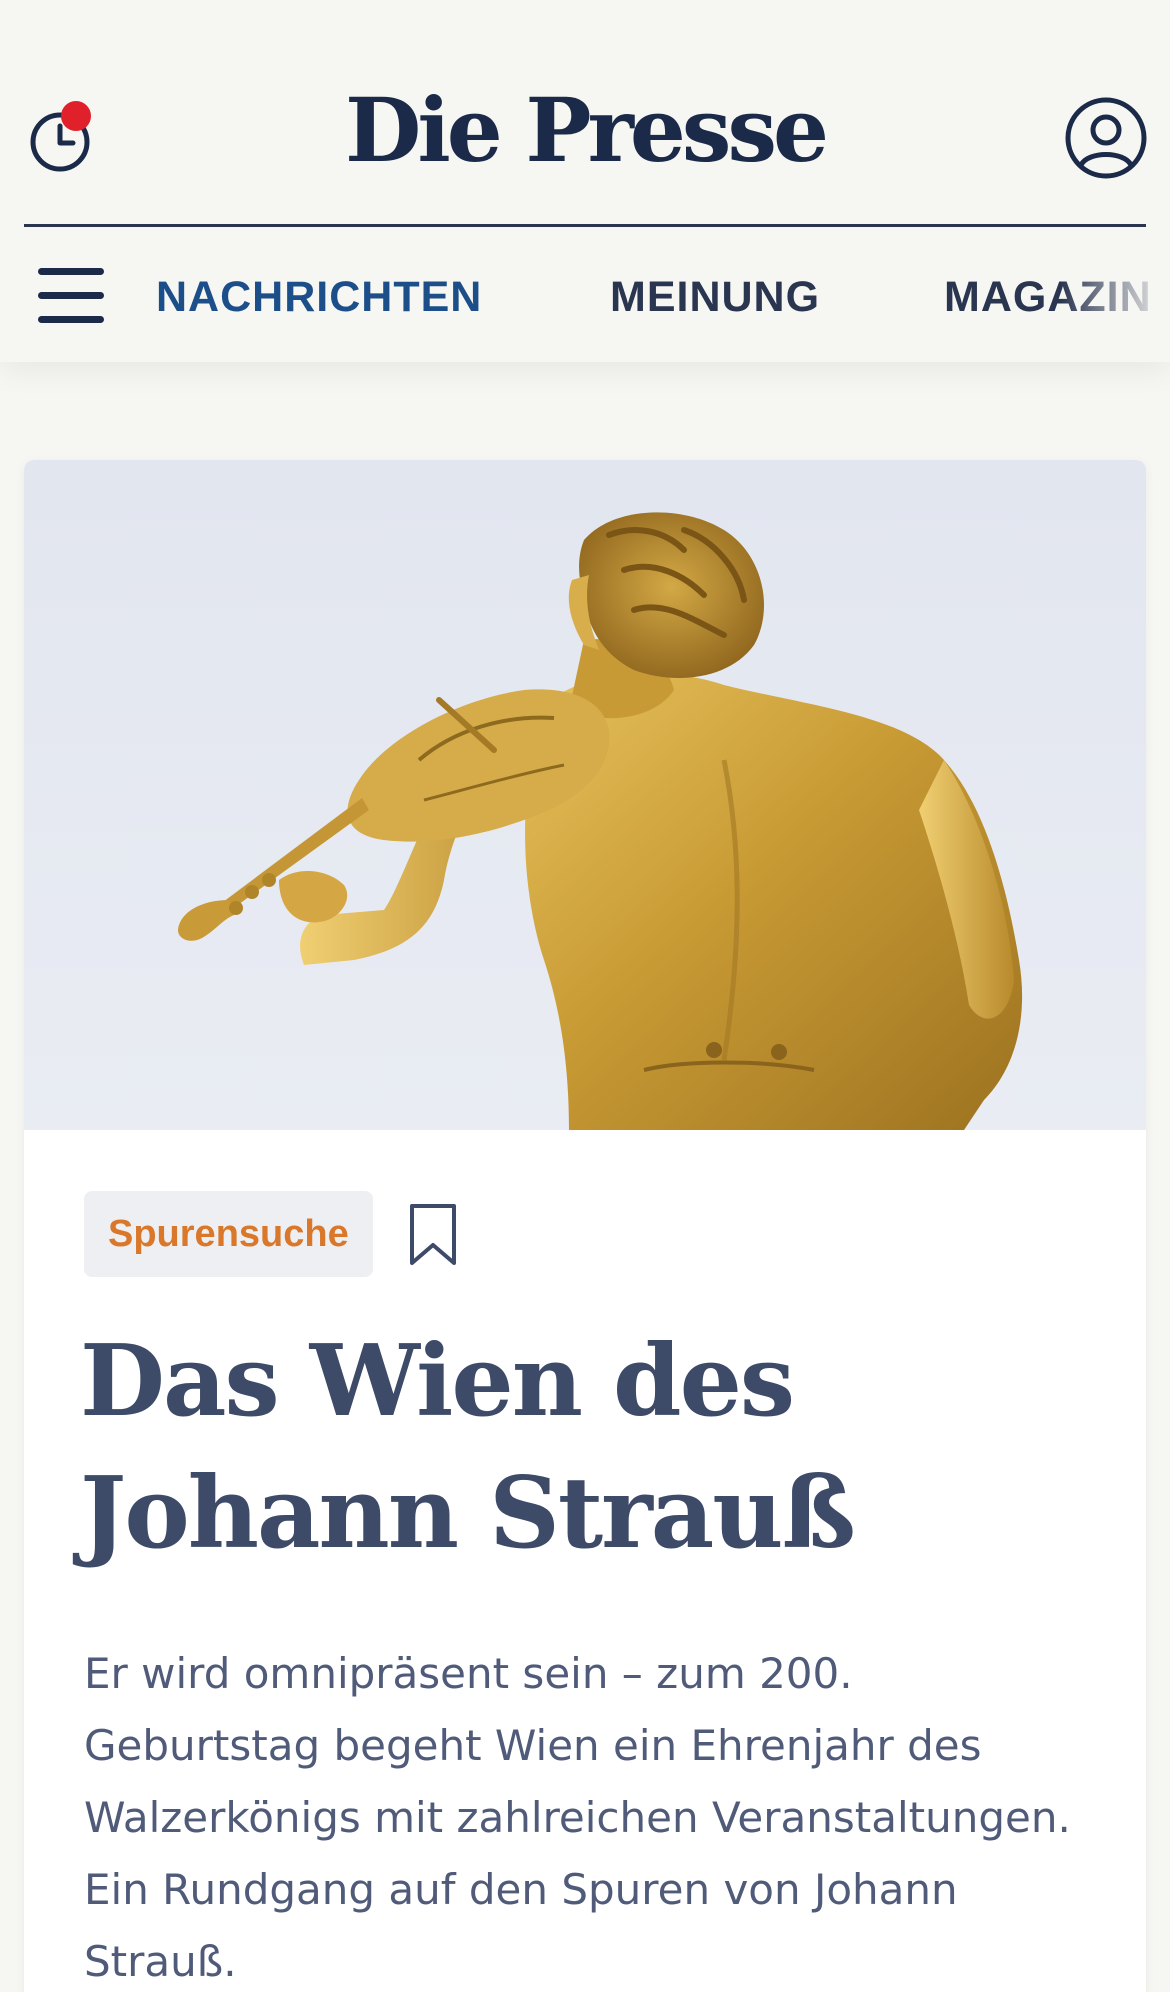  I want to click on header-divider, so click(585, 225).